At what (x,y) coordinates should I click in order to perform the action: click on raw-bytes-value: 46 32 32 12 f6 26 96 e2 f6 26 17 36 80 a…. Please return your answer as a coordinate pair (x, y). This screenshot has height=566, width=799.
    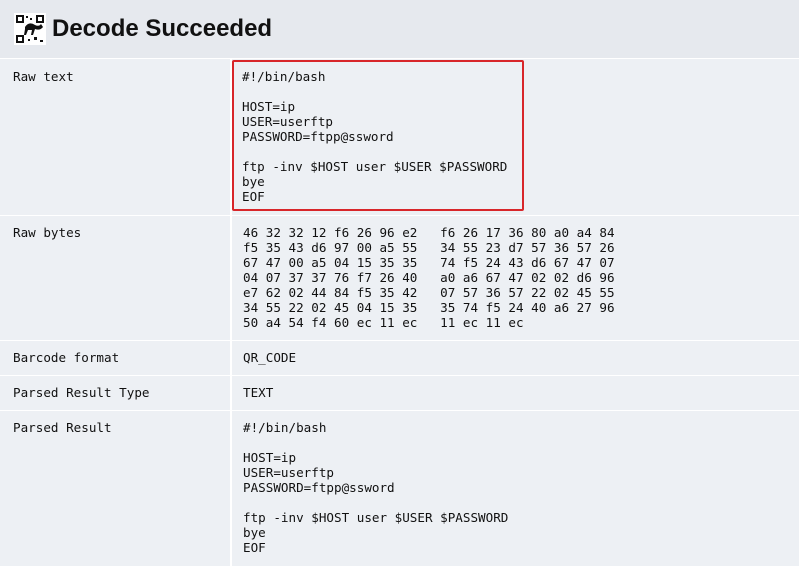
    Looking at the image, I should click on (521, 277).